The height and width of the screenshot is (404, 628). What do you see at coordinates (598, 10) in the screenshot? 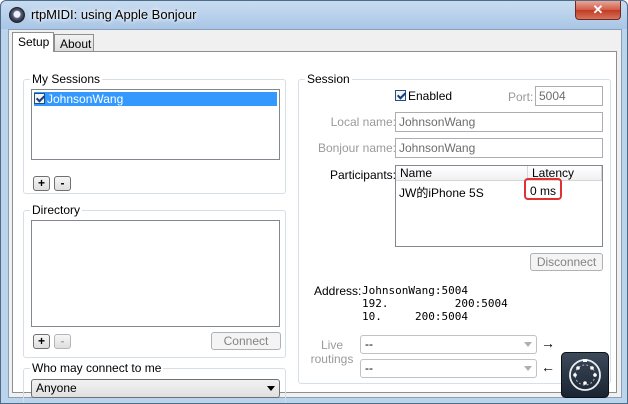
I see `close-button: ✕` at bounding box center [598, 10].